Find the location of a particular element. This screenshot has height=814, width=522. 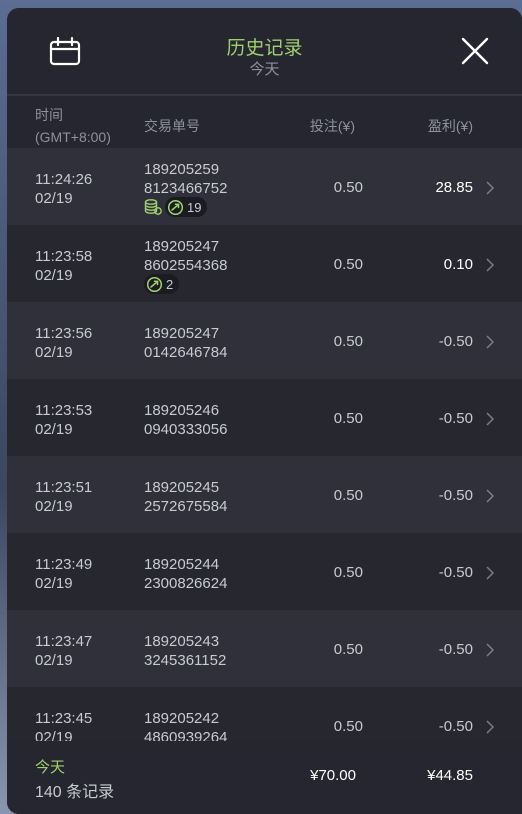

row-time: 11:23:58 is located at coordinates (64, 256).